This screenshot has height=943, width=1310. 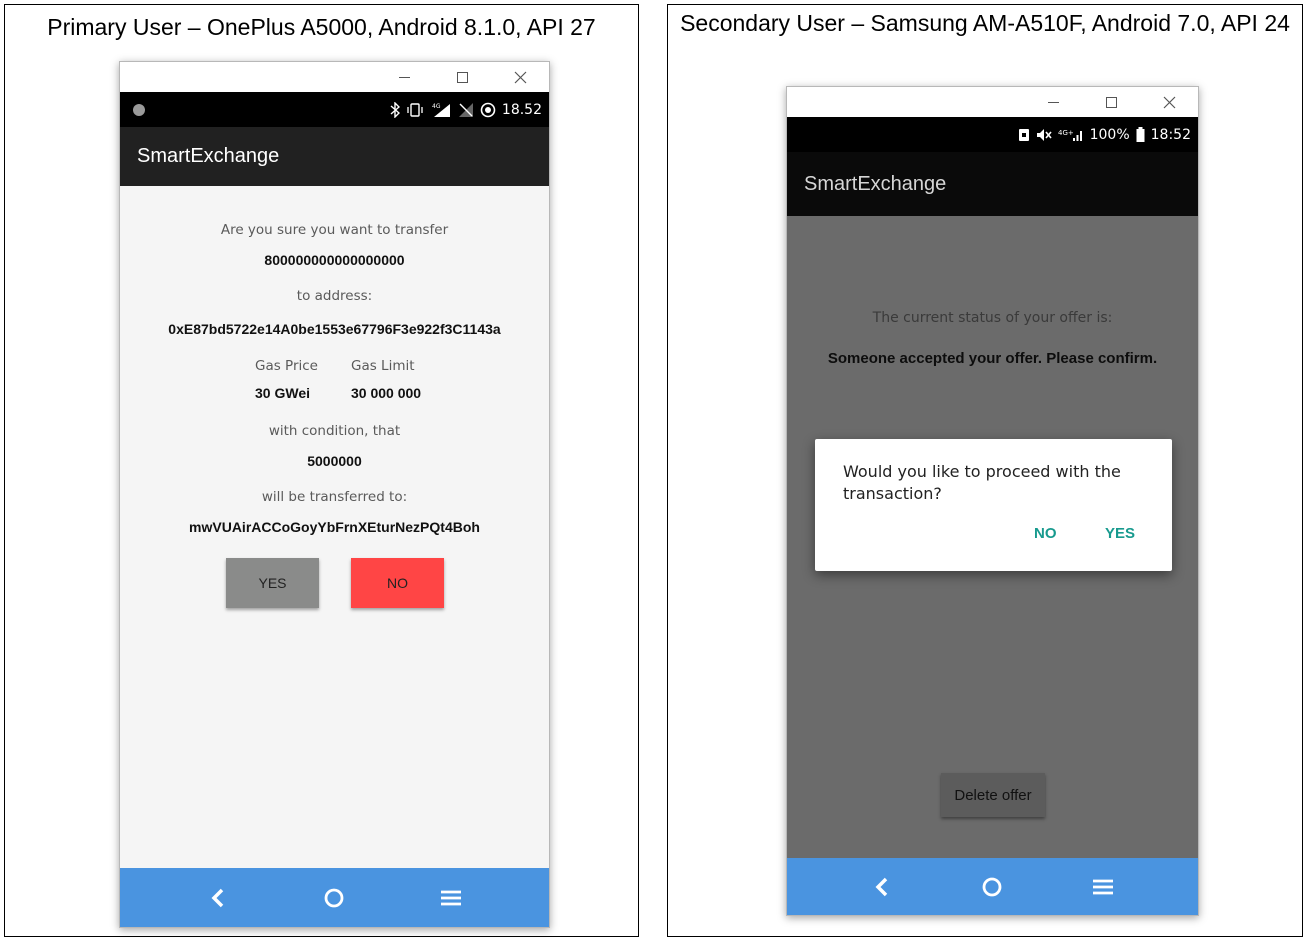 What do you see at coordinates (397, 583) in the screenshot?
I see `no-button: NO` at bounding box center [397, 583].